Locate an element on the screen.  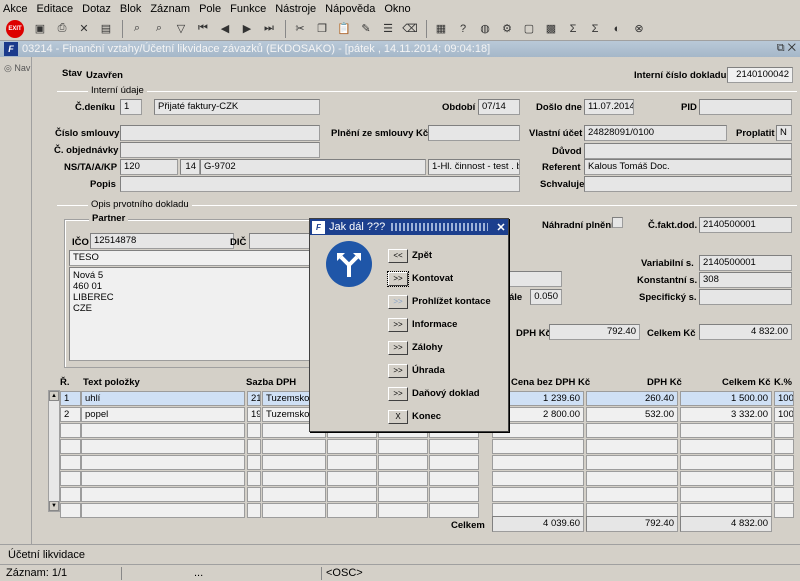
grid-cell-sazba: 19 is located at coordinates (254, 414).